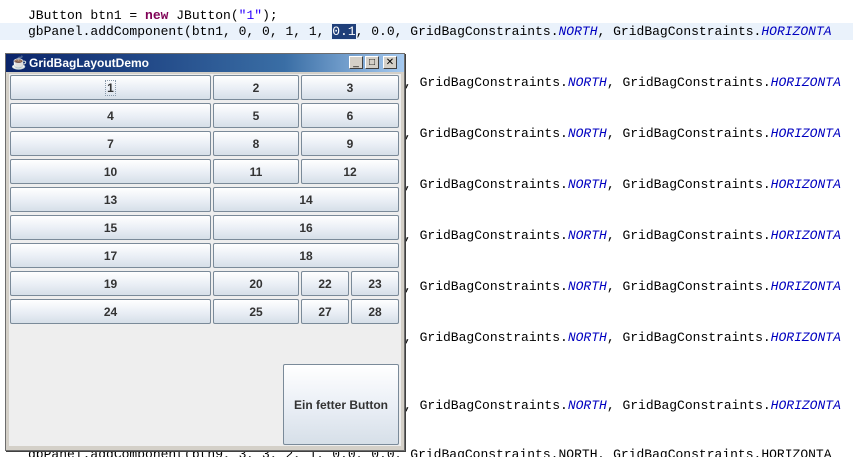  What do you see at coordinates (110, 115) in the screenshot?
I see `button-4: 4` at bounding box center [110, 115].